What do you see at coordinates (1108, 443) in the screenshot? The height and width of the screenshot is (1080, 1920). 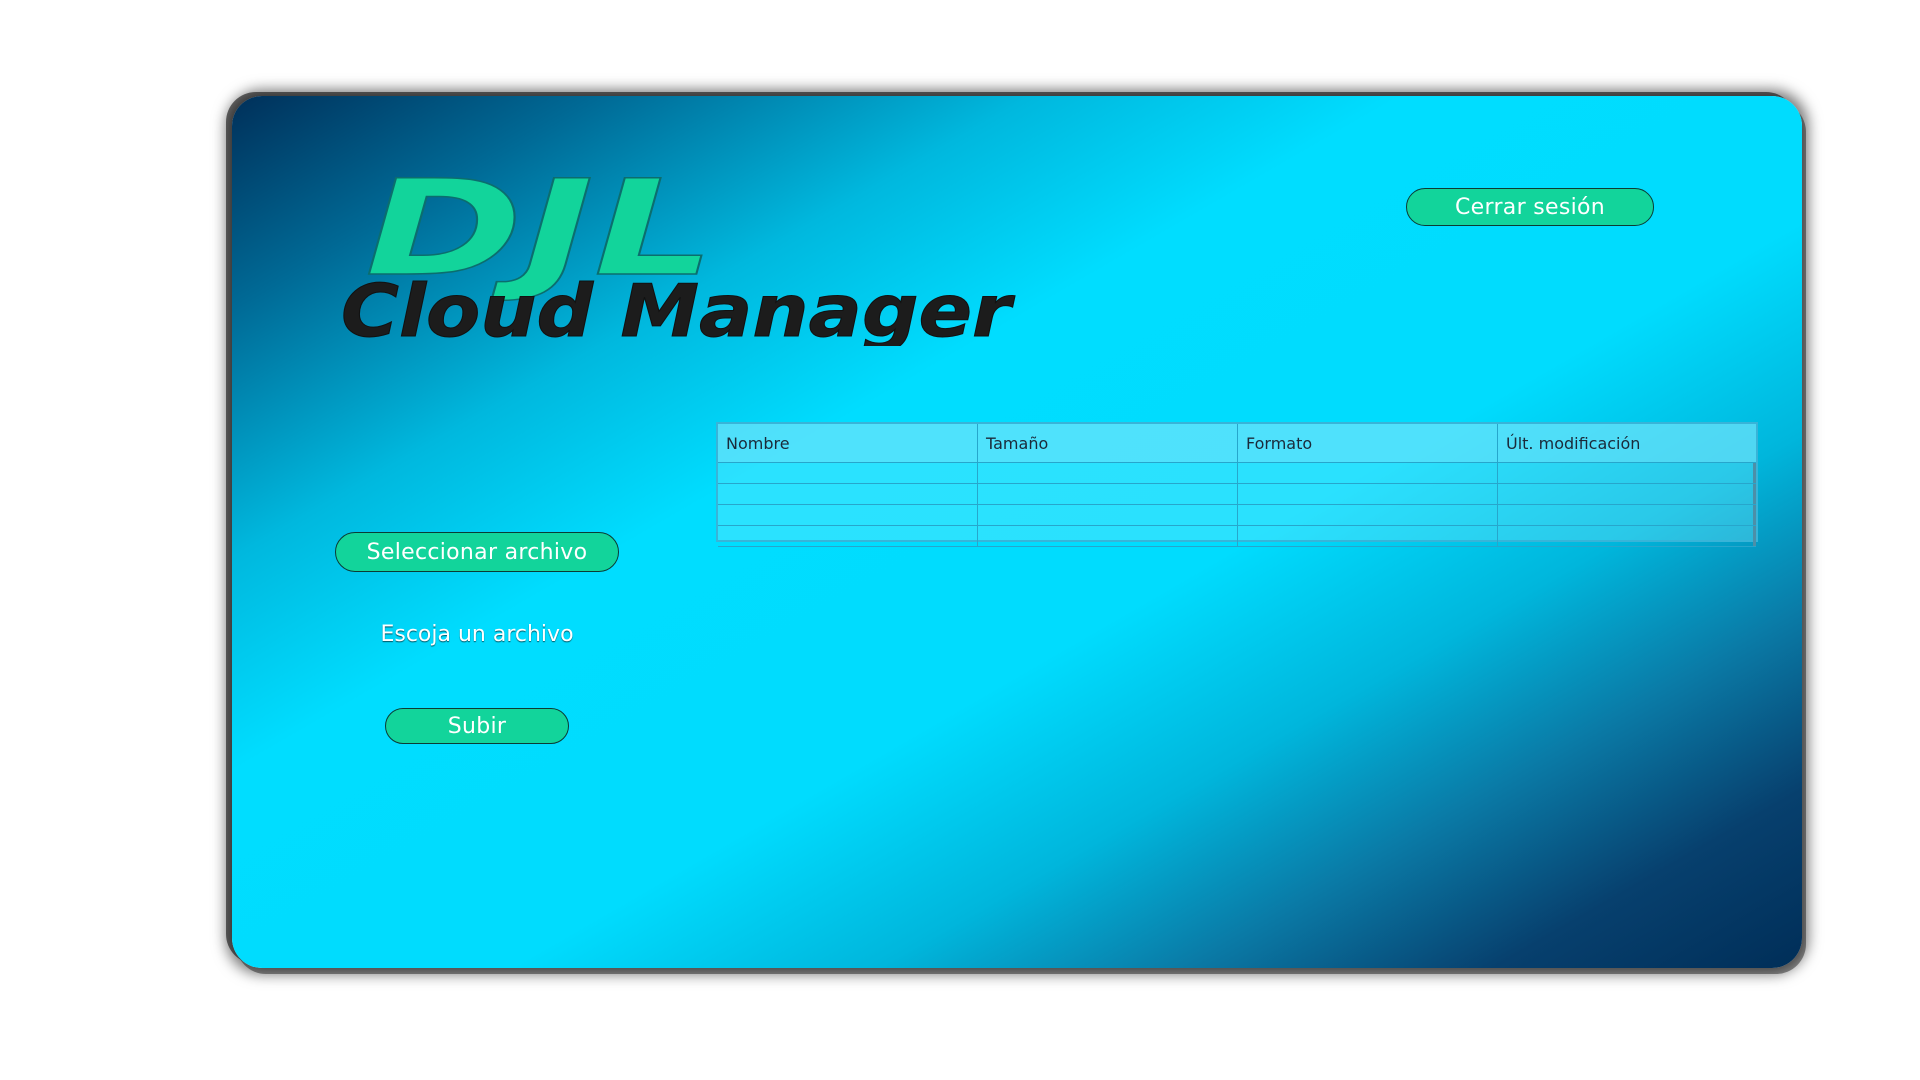 I see `column-header-size: Tamaño` at bounding box center [1108, 443].